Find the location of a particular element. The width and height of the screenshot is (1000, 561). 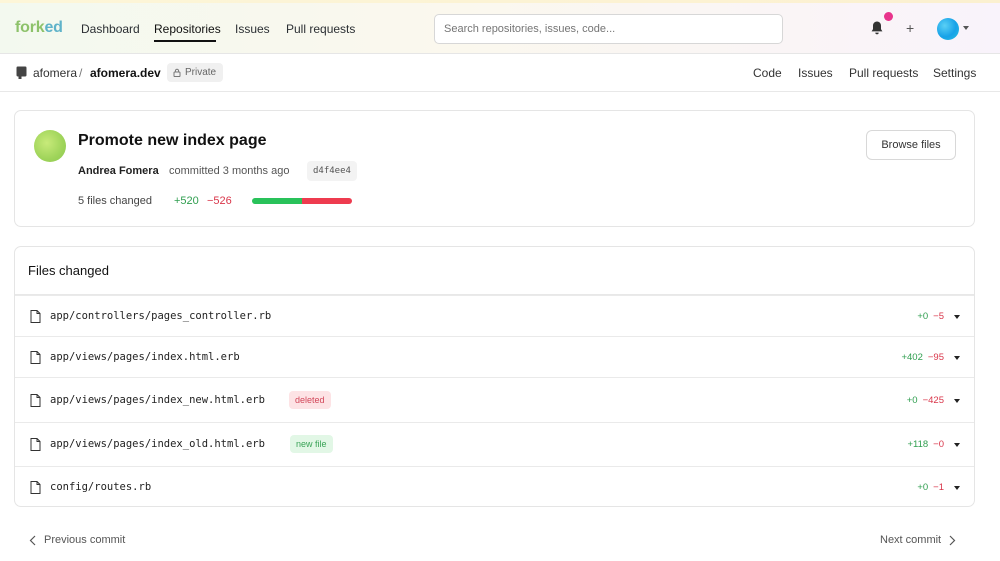

file-status-badge-deleted: deleted is located at coordinates (310, 400).